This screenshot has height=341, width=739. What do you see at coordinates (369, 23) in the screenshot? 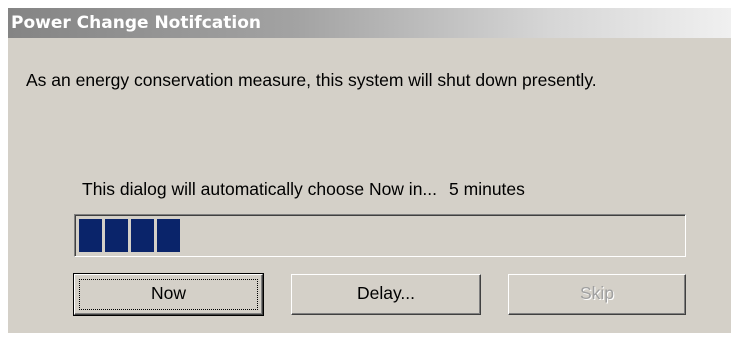
I see `dialog-title: Power Change Notifcation` at bounding box center [369, 23].